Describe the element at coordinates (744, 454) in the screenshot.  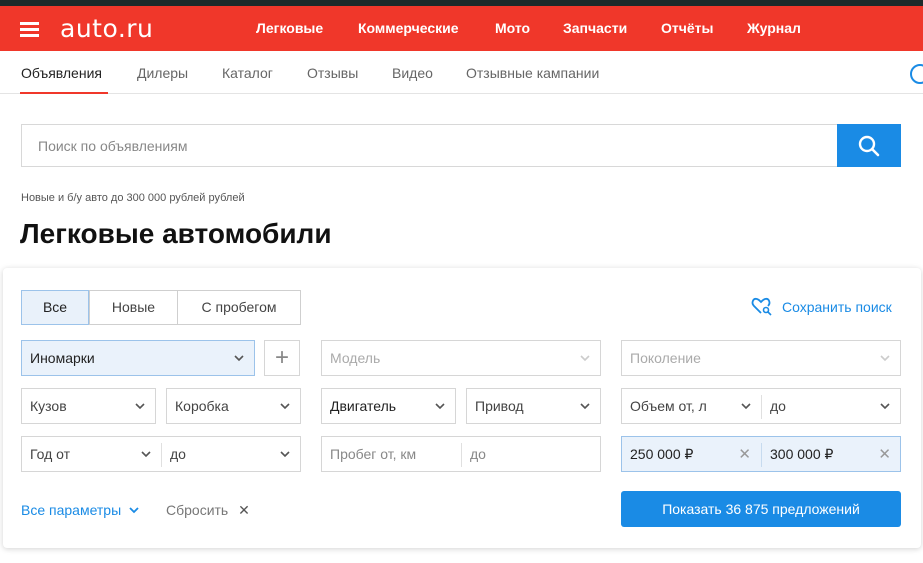
I see `clear-price-from-icon: ✕` at that location.